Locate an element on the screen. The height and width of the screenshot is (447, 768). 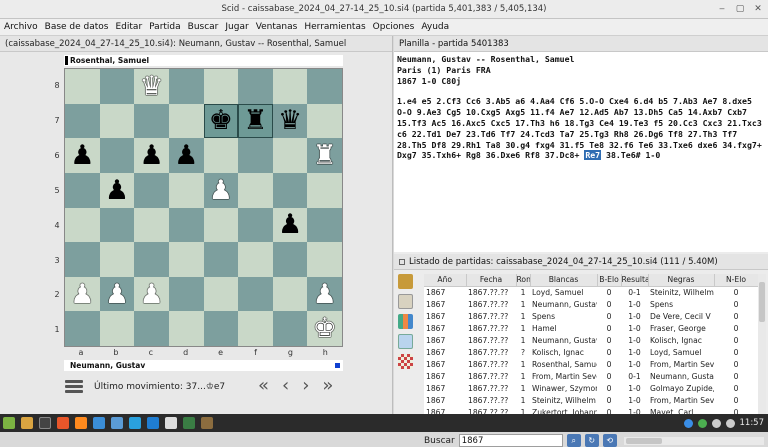
square-e2 is located at coordinates (221, 294).